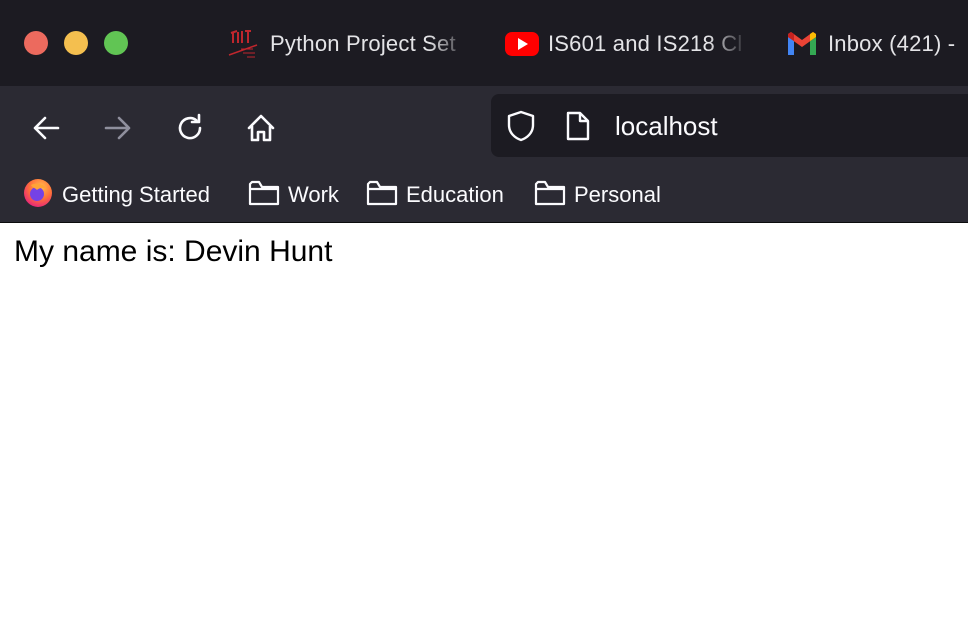  I want to click on forward-button, so click(118, 128).